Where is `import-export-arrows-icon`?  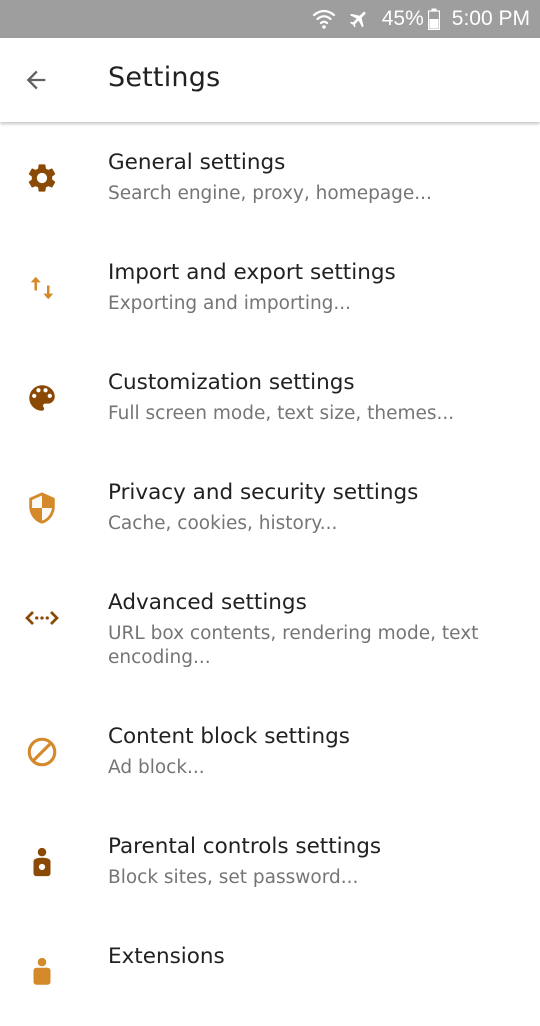
import-export-arrows-icon is located at coordinates (42, 288).